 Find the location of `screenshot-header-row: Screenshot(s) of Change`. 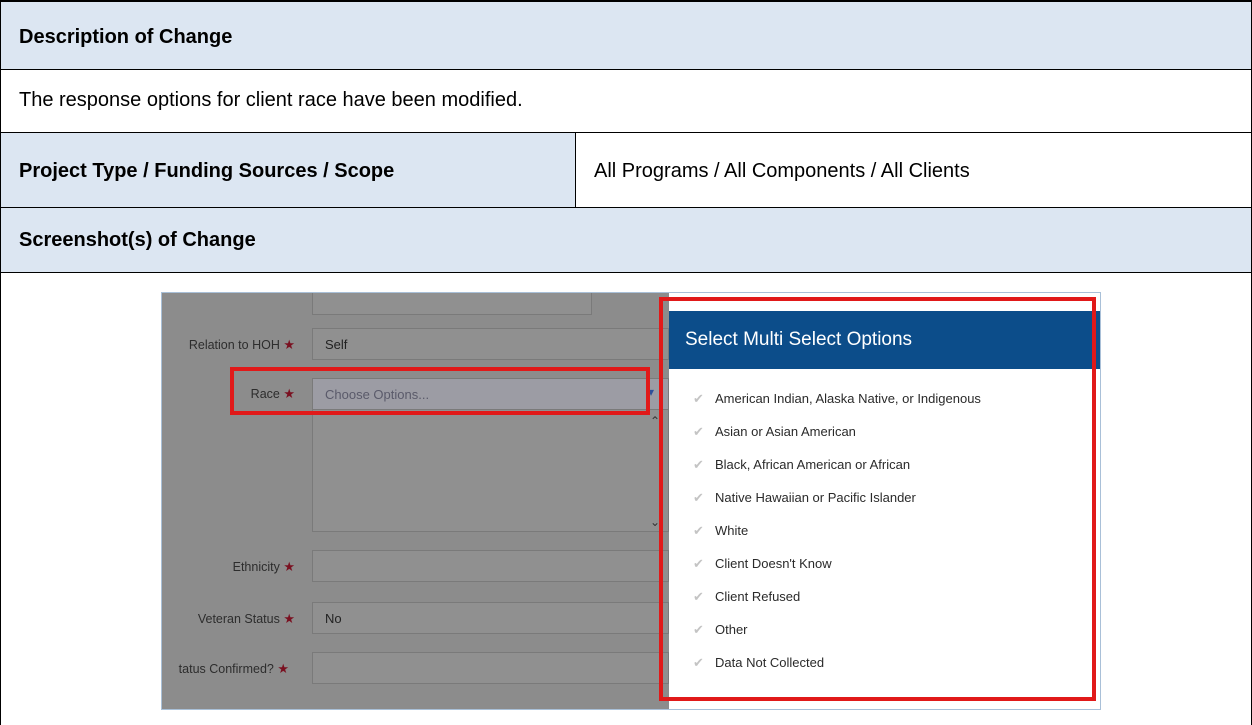

screenshot-header-row: Screenshot(s) of Change is located at coordinates (626, 240).